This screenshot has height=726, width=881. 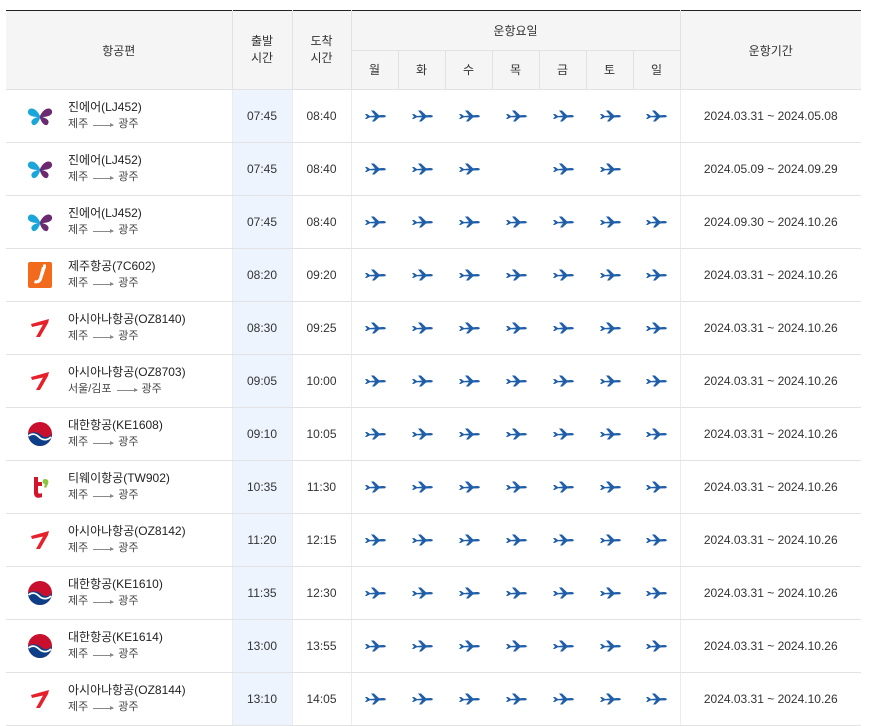 I want to click on tway-logo, so click(x=40, y=487).